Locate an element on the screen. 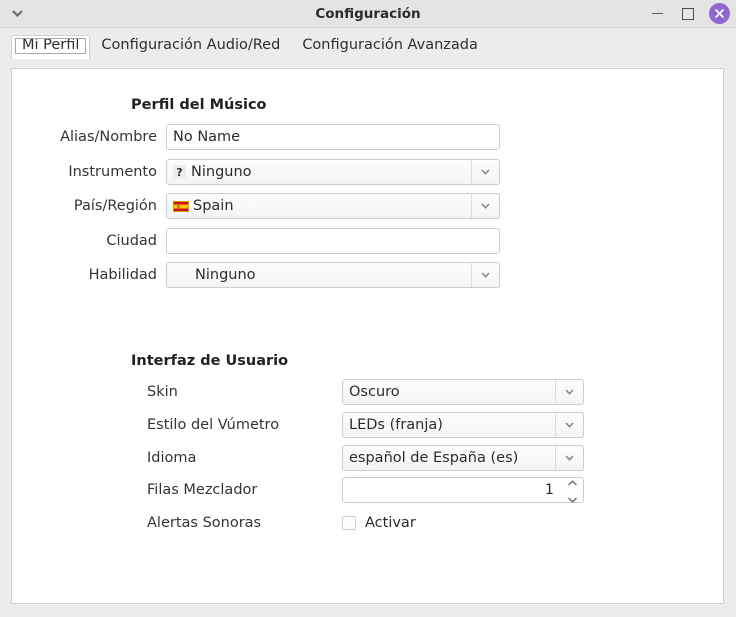  profile-section-title: Perfil del Músico is located at coordinates (199, 105).